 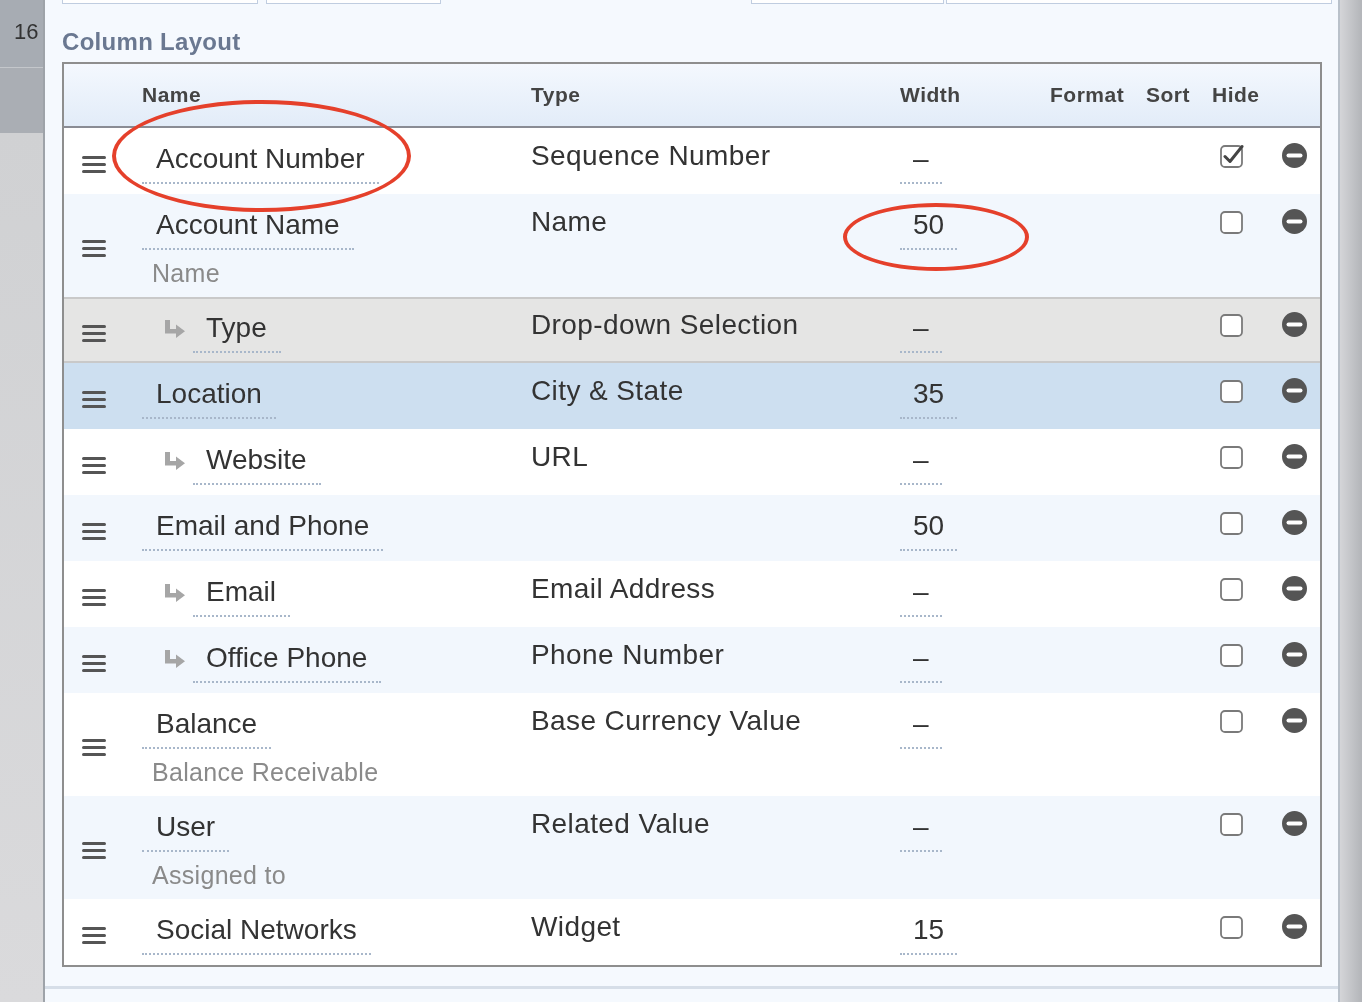 What do you see at coordinates (237, 333) in the screenshot?
I see `name-field: Type` at bounding box center [237, 333].